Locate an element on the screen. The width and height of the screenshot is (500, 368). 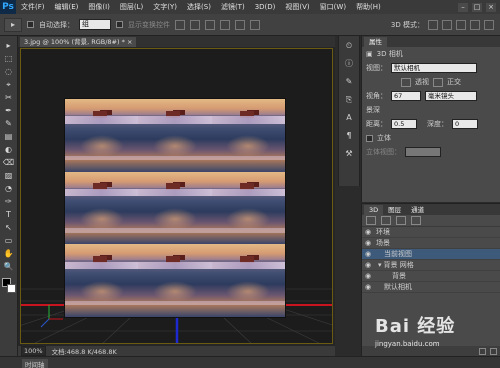
eyedropper-tool-icon: ✒ is located at coordinates (9, 110).